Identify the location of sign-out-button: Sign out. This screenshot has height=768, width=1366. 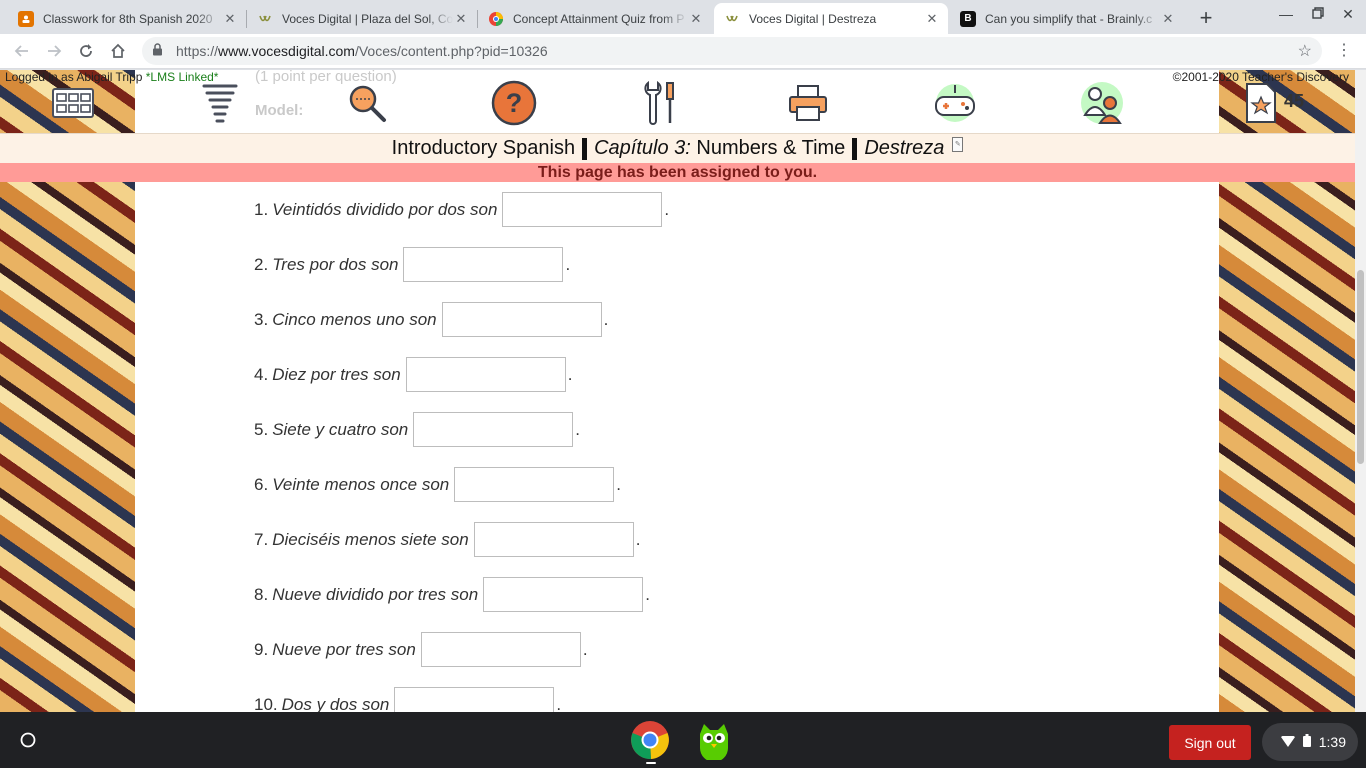
(1210, 742).